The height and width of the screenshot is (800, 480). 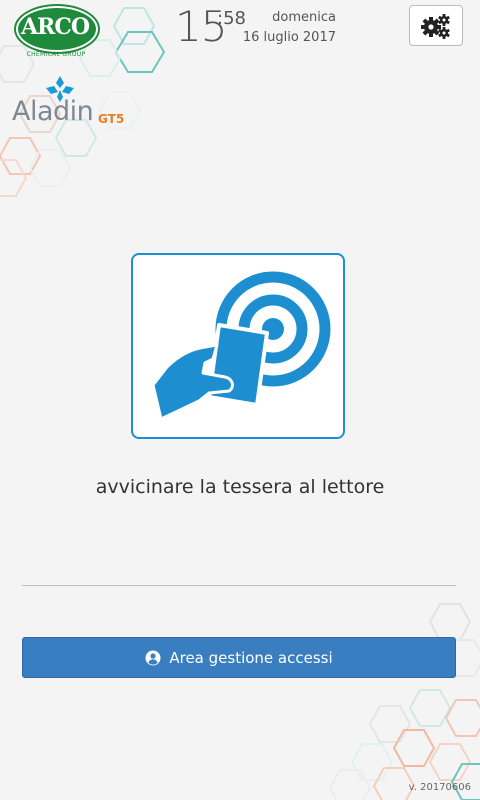 What do you see at coordinates (241, 346) in the screenshot?
I see `nfc-card-tap-icon` at bounding box center [241, 346].